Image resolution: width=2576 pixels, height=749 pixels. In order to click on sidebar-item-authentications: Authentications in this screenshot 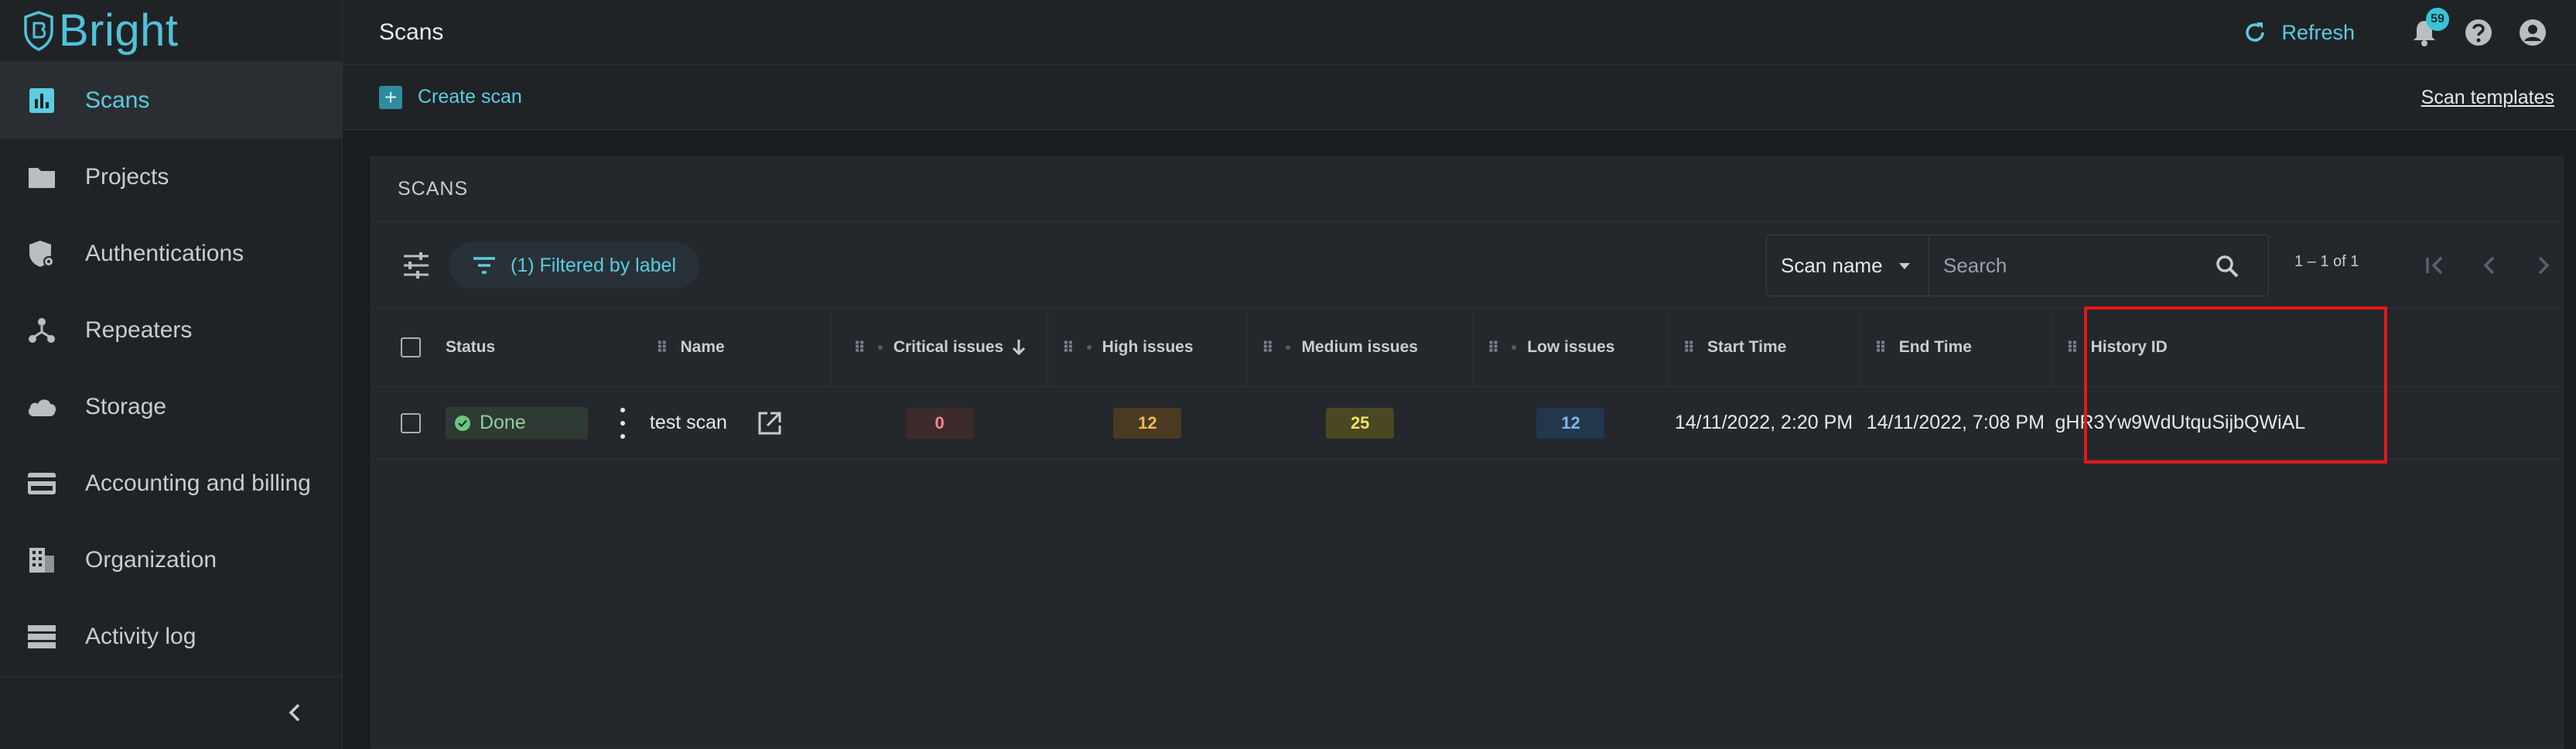, I will do `click(171, 253)`.